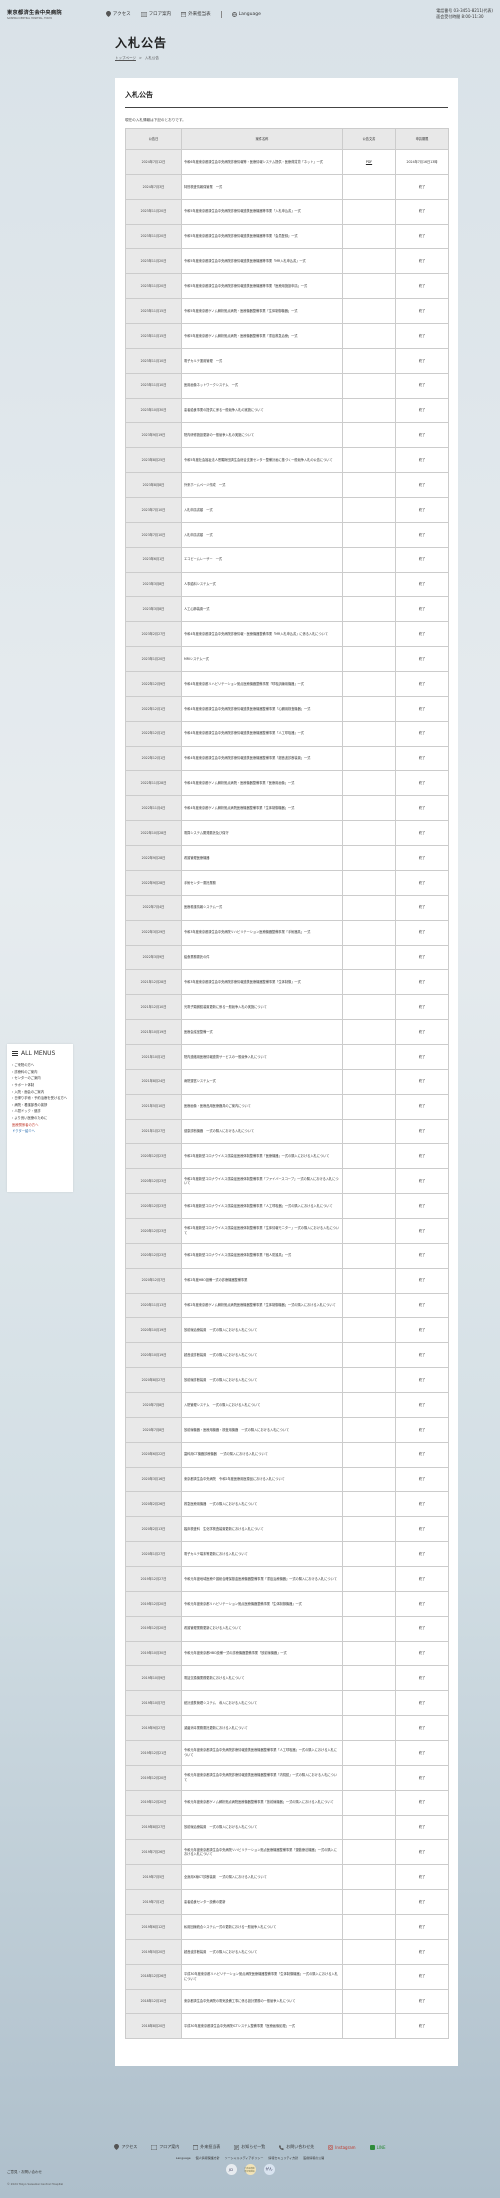 This screenshot has width=500, height=2198. What do you see at coordinates (282, 2147) in the screenshot?
I see `phone-icon` at bounding box center [282, 2147].